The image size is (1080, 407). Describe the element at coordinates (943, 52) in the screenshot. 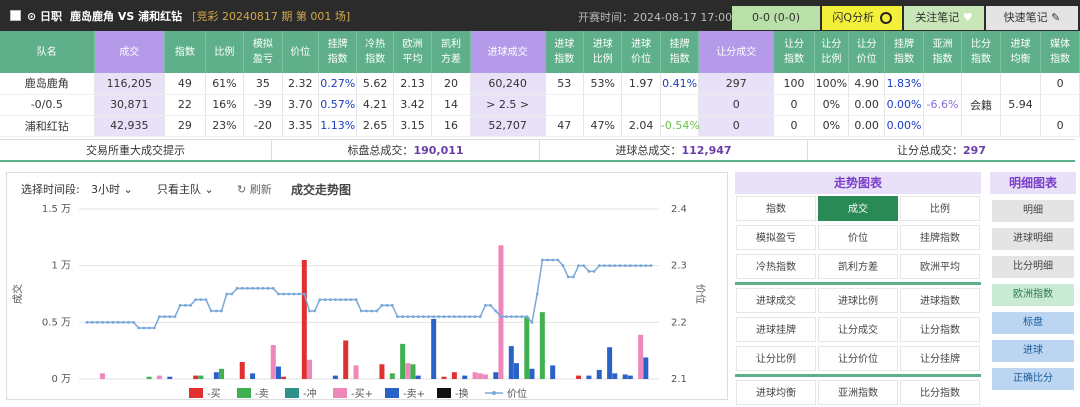

I see `column-header: 亚洲 指数` at that location.